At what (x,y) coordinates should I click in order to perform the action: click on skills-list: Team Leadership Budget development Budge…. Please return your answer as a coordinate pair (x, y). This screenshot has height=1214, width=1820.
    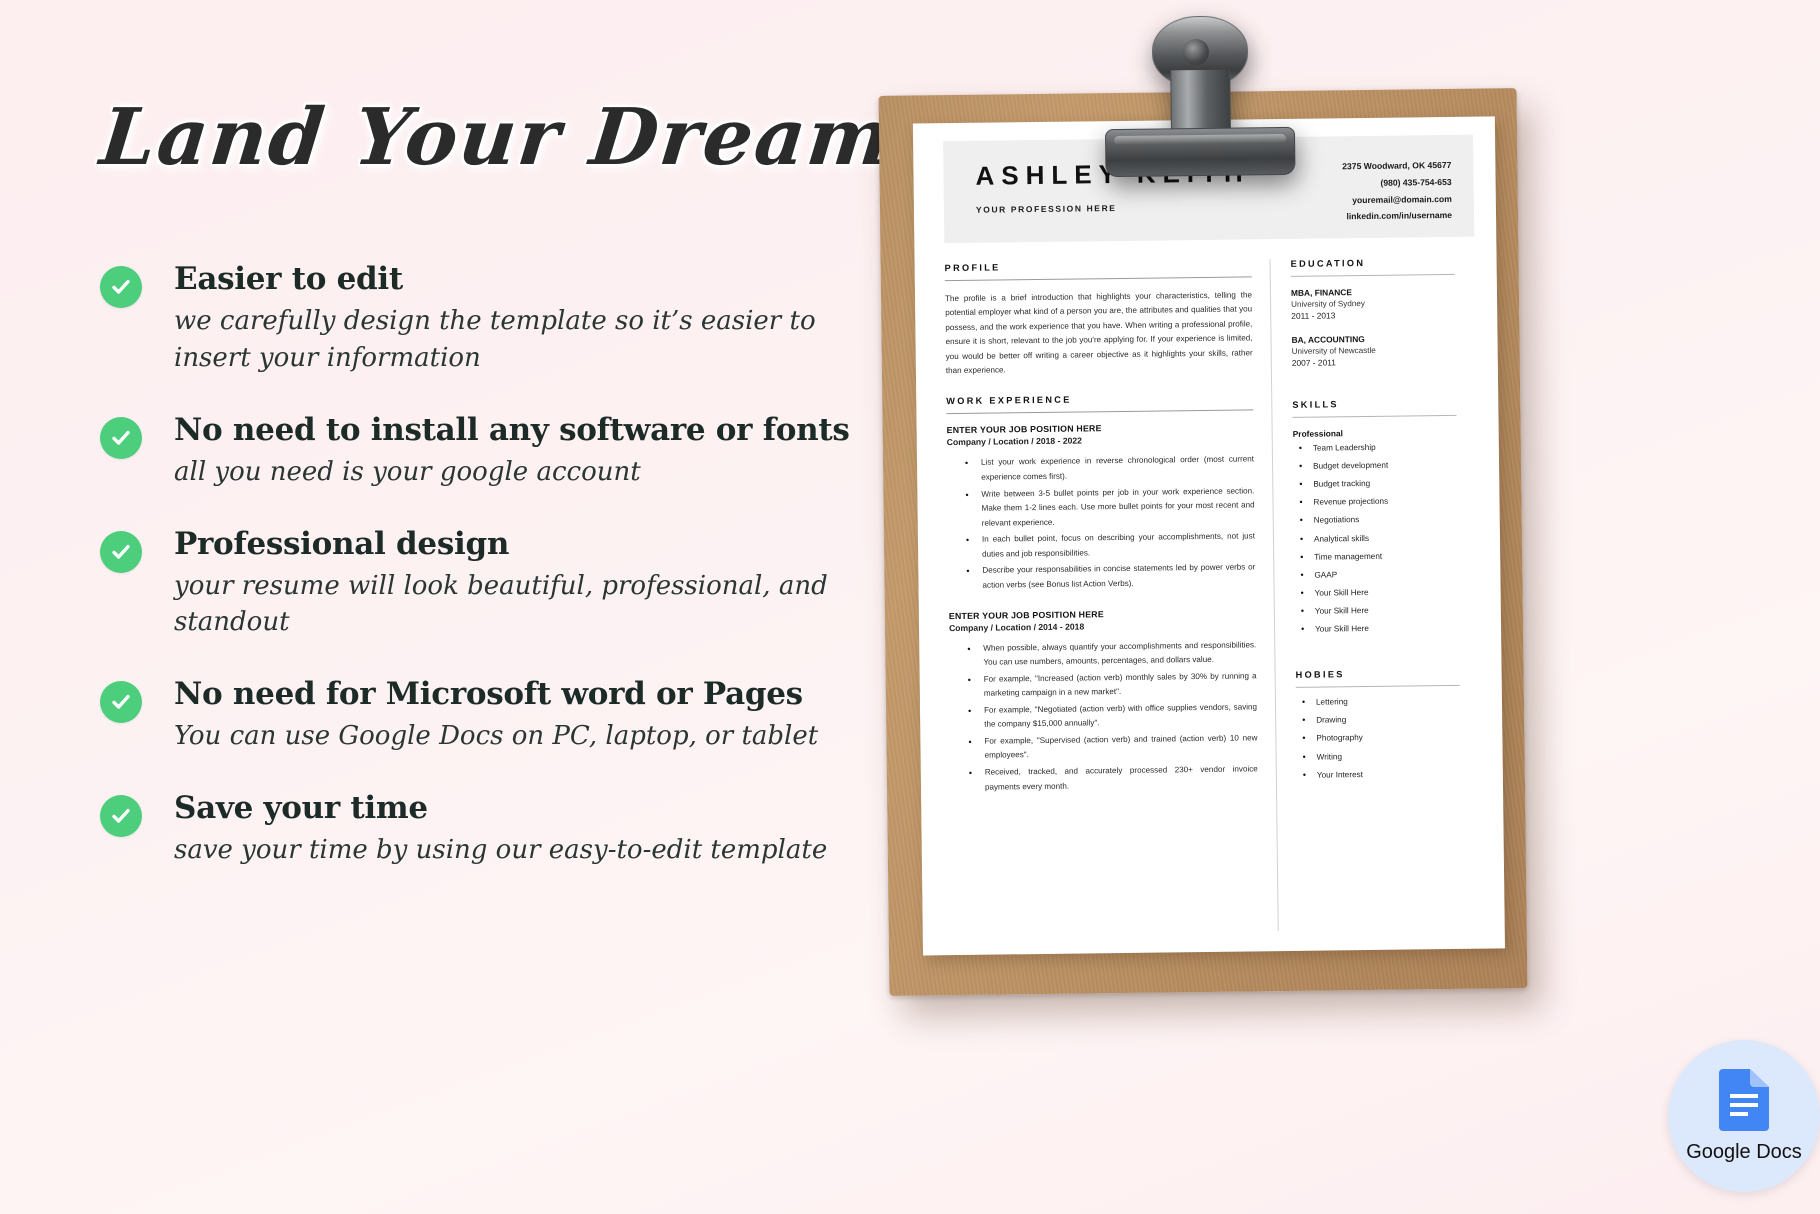
    Looking at the image, I should click on (1376, 539).